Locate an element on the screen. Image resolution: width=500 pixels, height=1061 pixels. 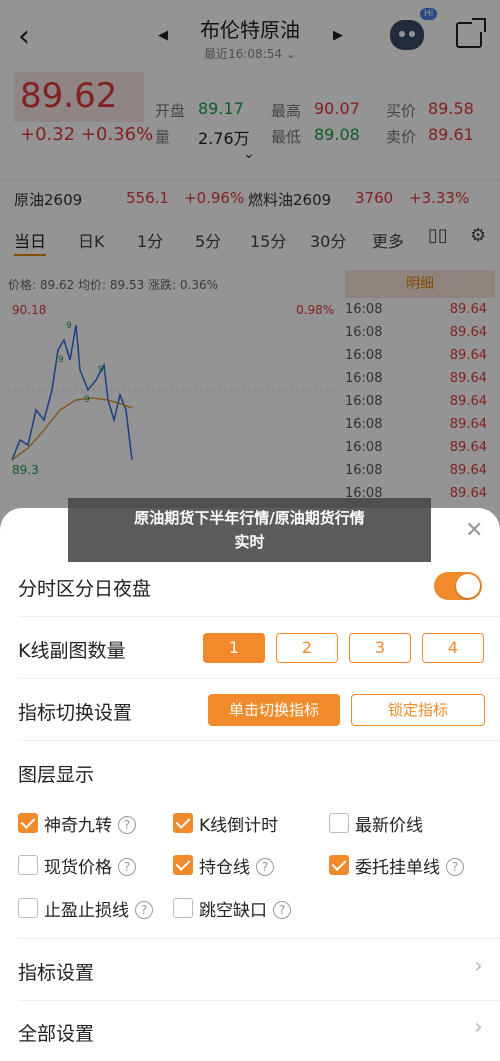
toggle-knob is located at coordinates (468, 586).